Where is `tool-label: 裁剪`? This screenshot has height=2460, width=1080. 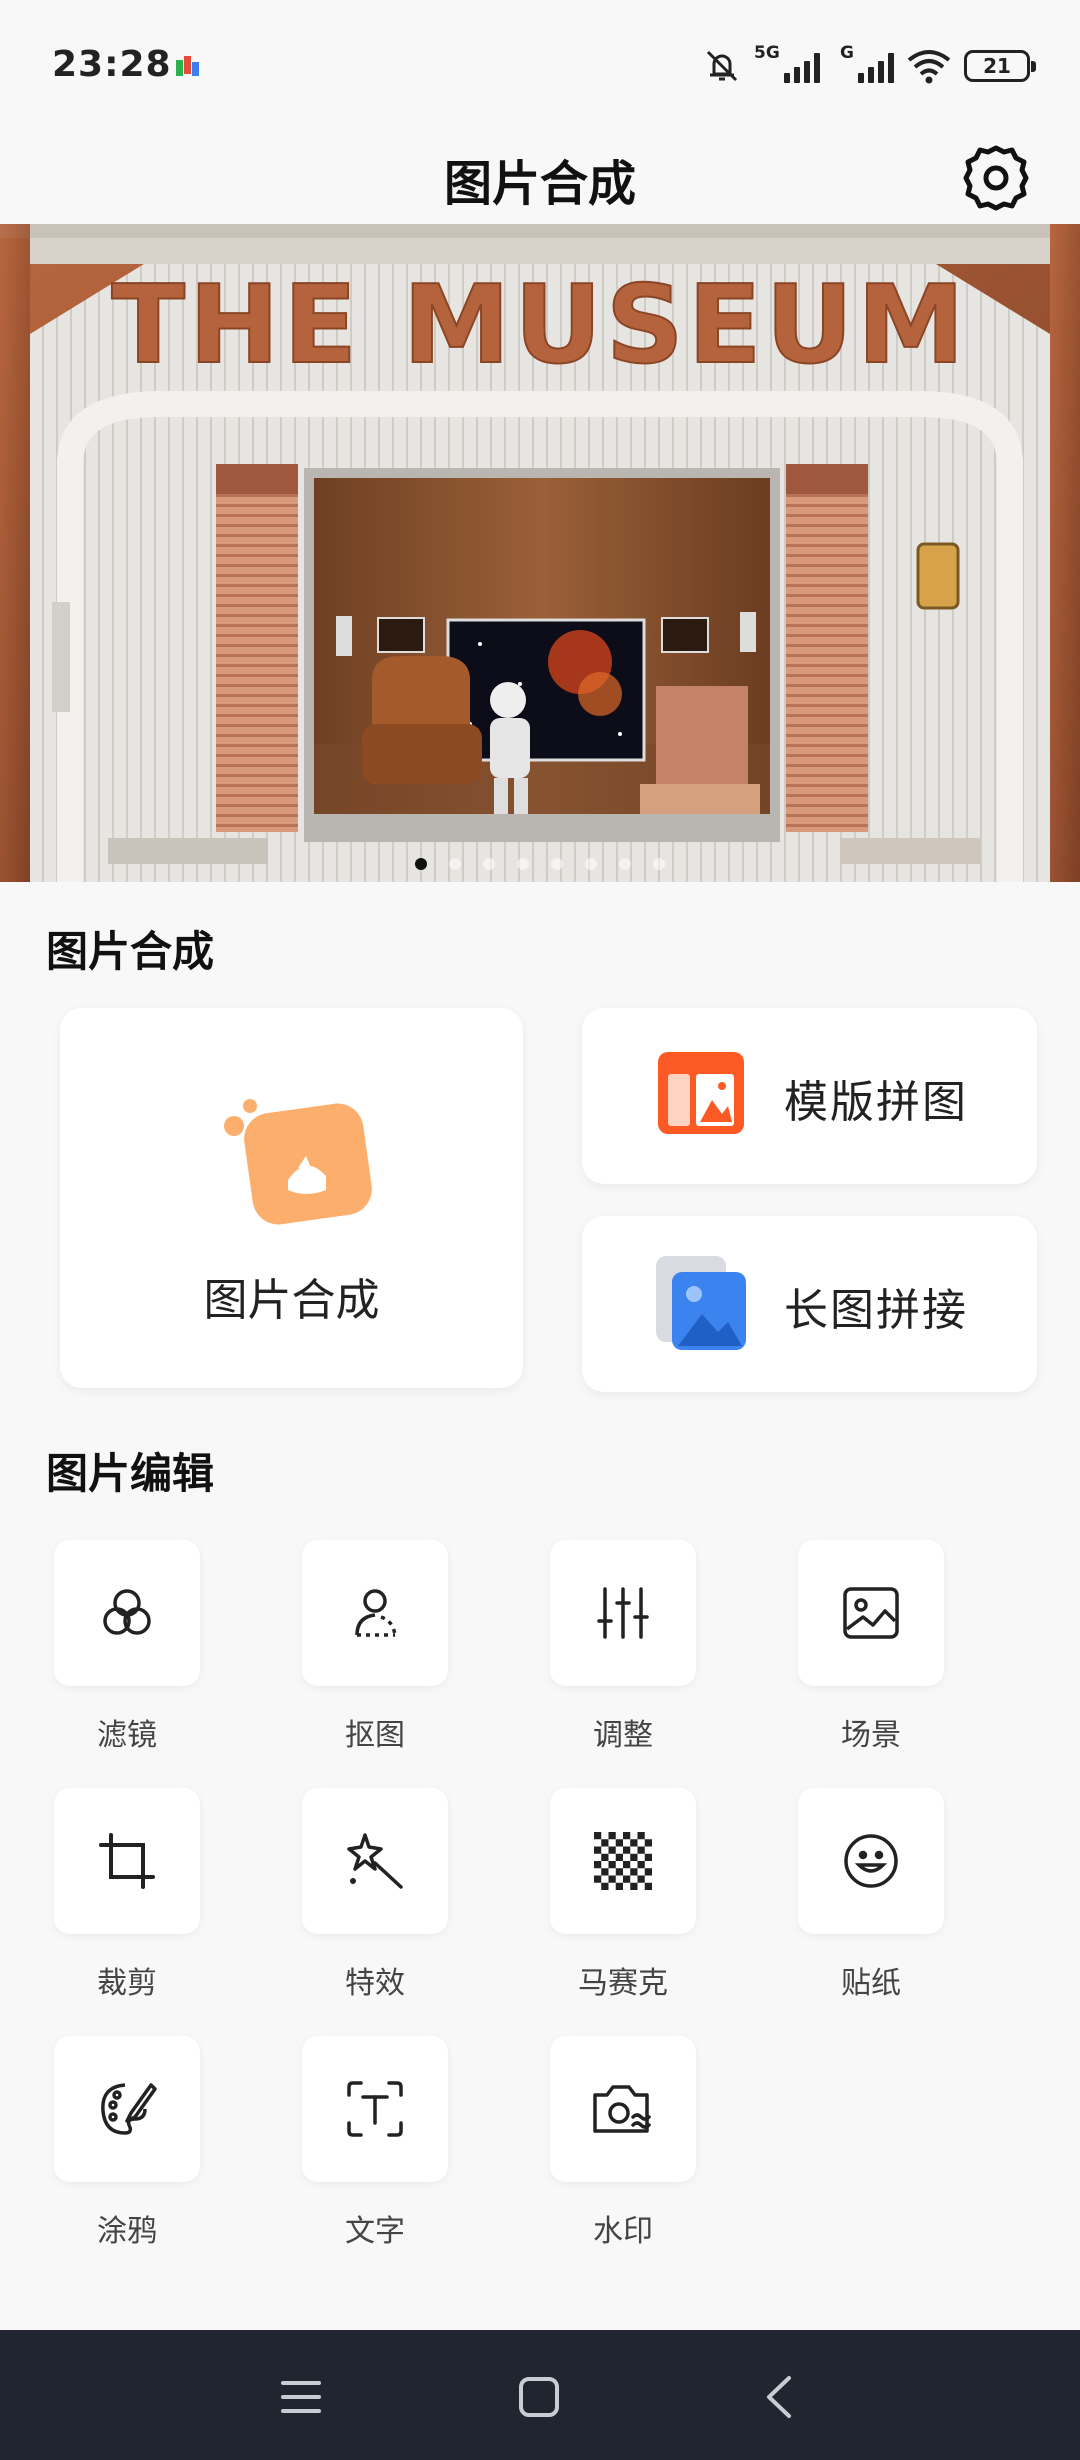
tool-label: 裁剪 is located at coordinates (127, 1983).